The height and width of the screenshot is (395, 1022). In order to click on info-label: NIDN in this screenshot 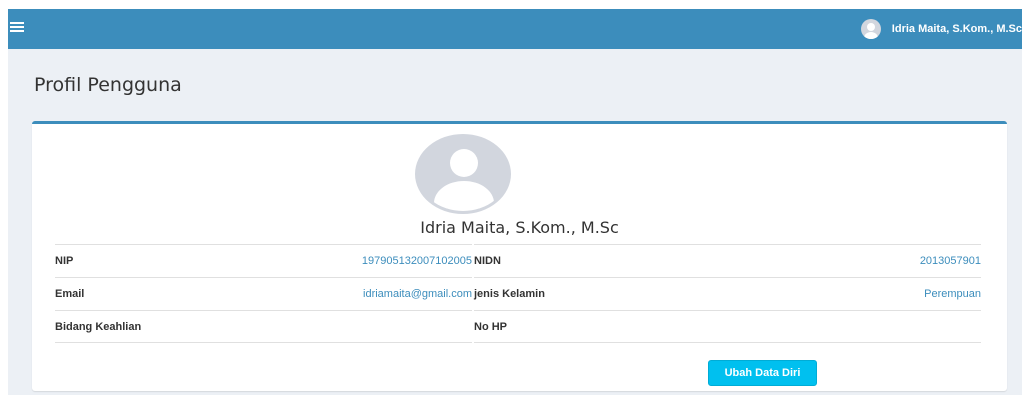, I will do `click(487, 261)`.